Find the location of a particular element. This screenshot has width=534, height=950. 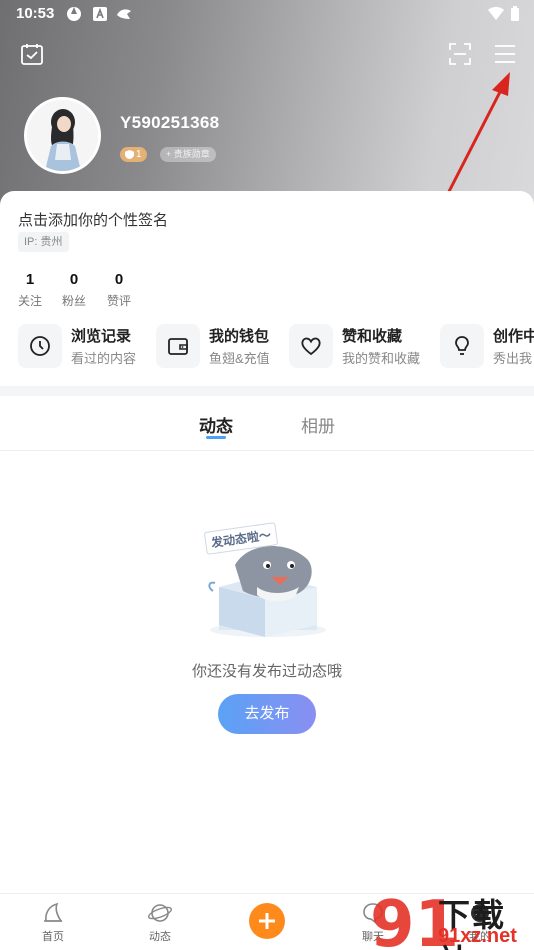

shortcut-subtitle: 我的赞和收藏 is located at coordinates (381, 358).